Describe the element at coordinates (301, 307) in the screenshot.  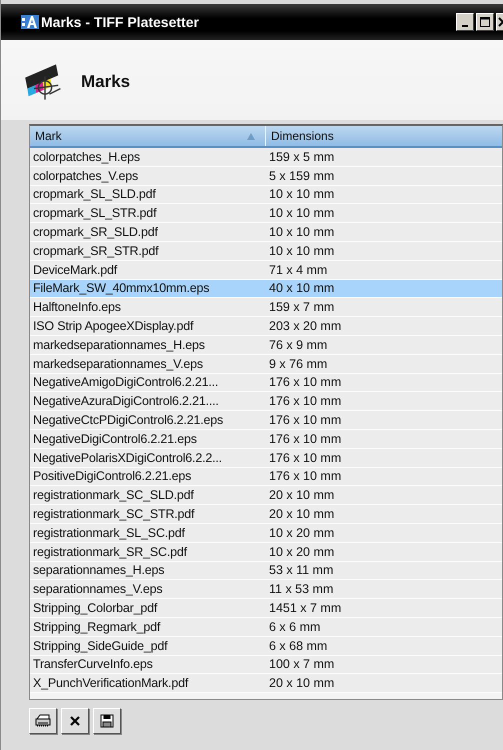
I see `table-cell-text: 159 x 7 mm` at that location.